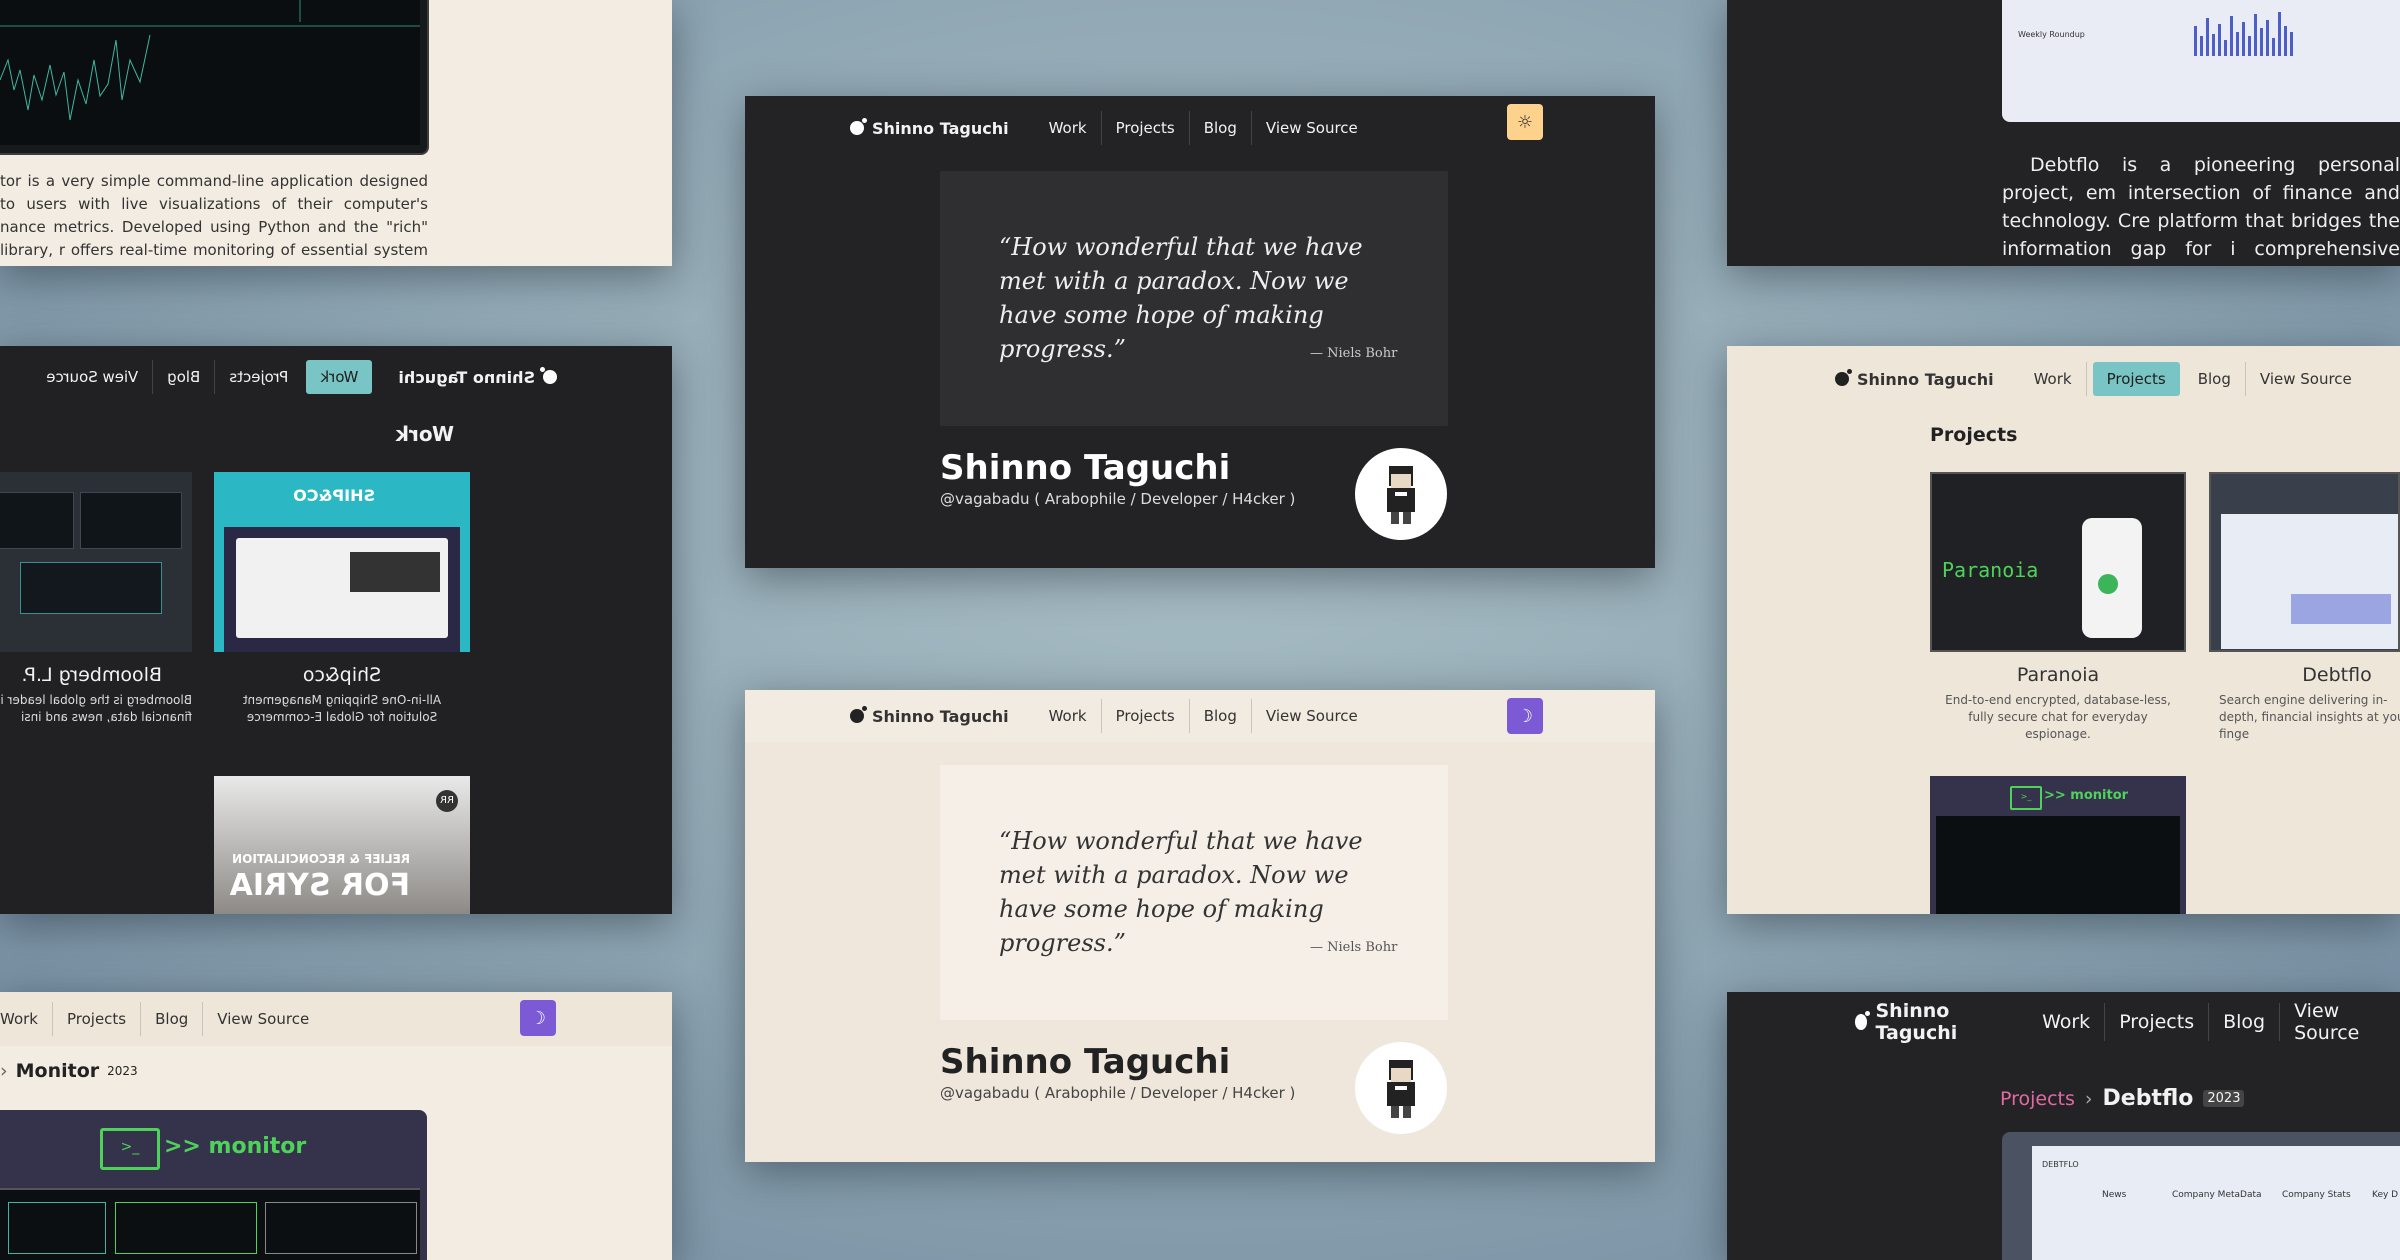 The image size is (2400, 1260). Describe the element at coordinates (96, 675) in the screenshot. I see `bloomberg-title: Bloomberg L.P.` at that location.